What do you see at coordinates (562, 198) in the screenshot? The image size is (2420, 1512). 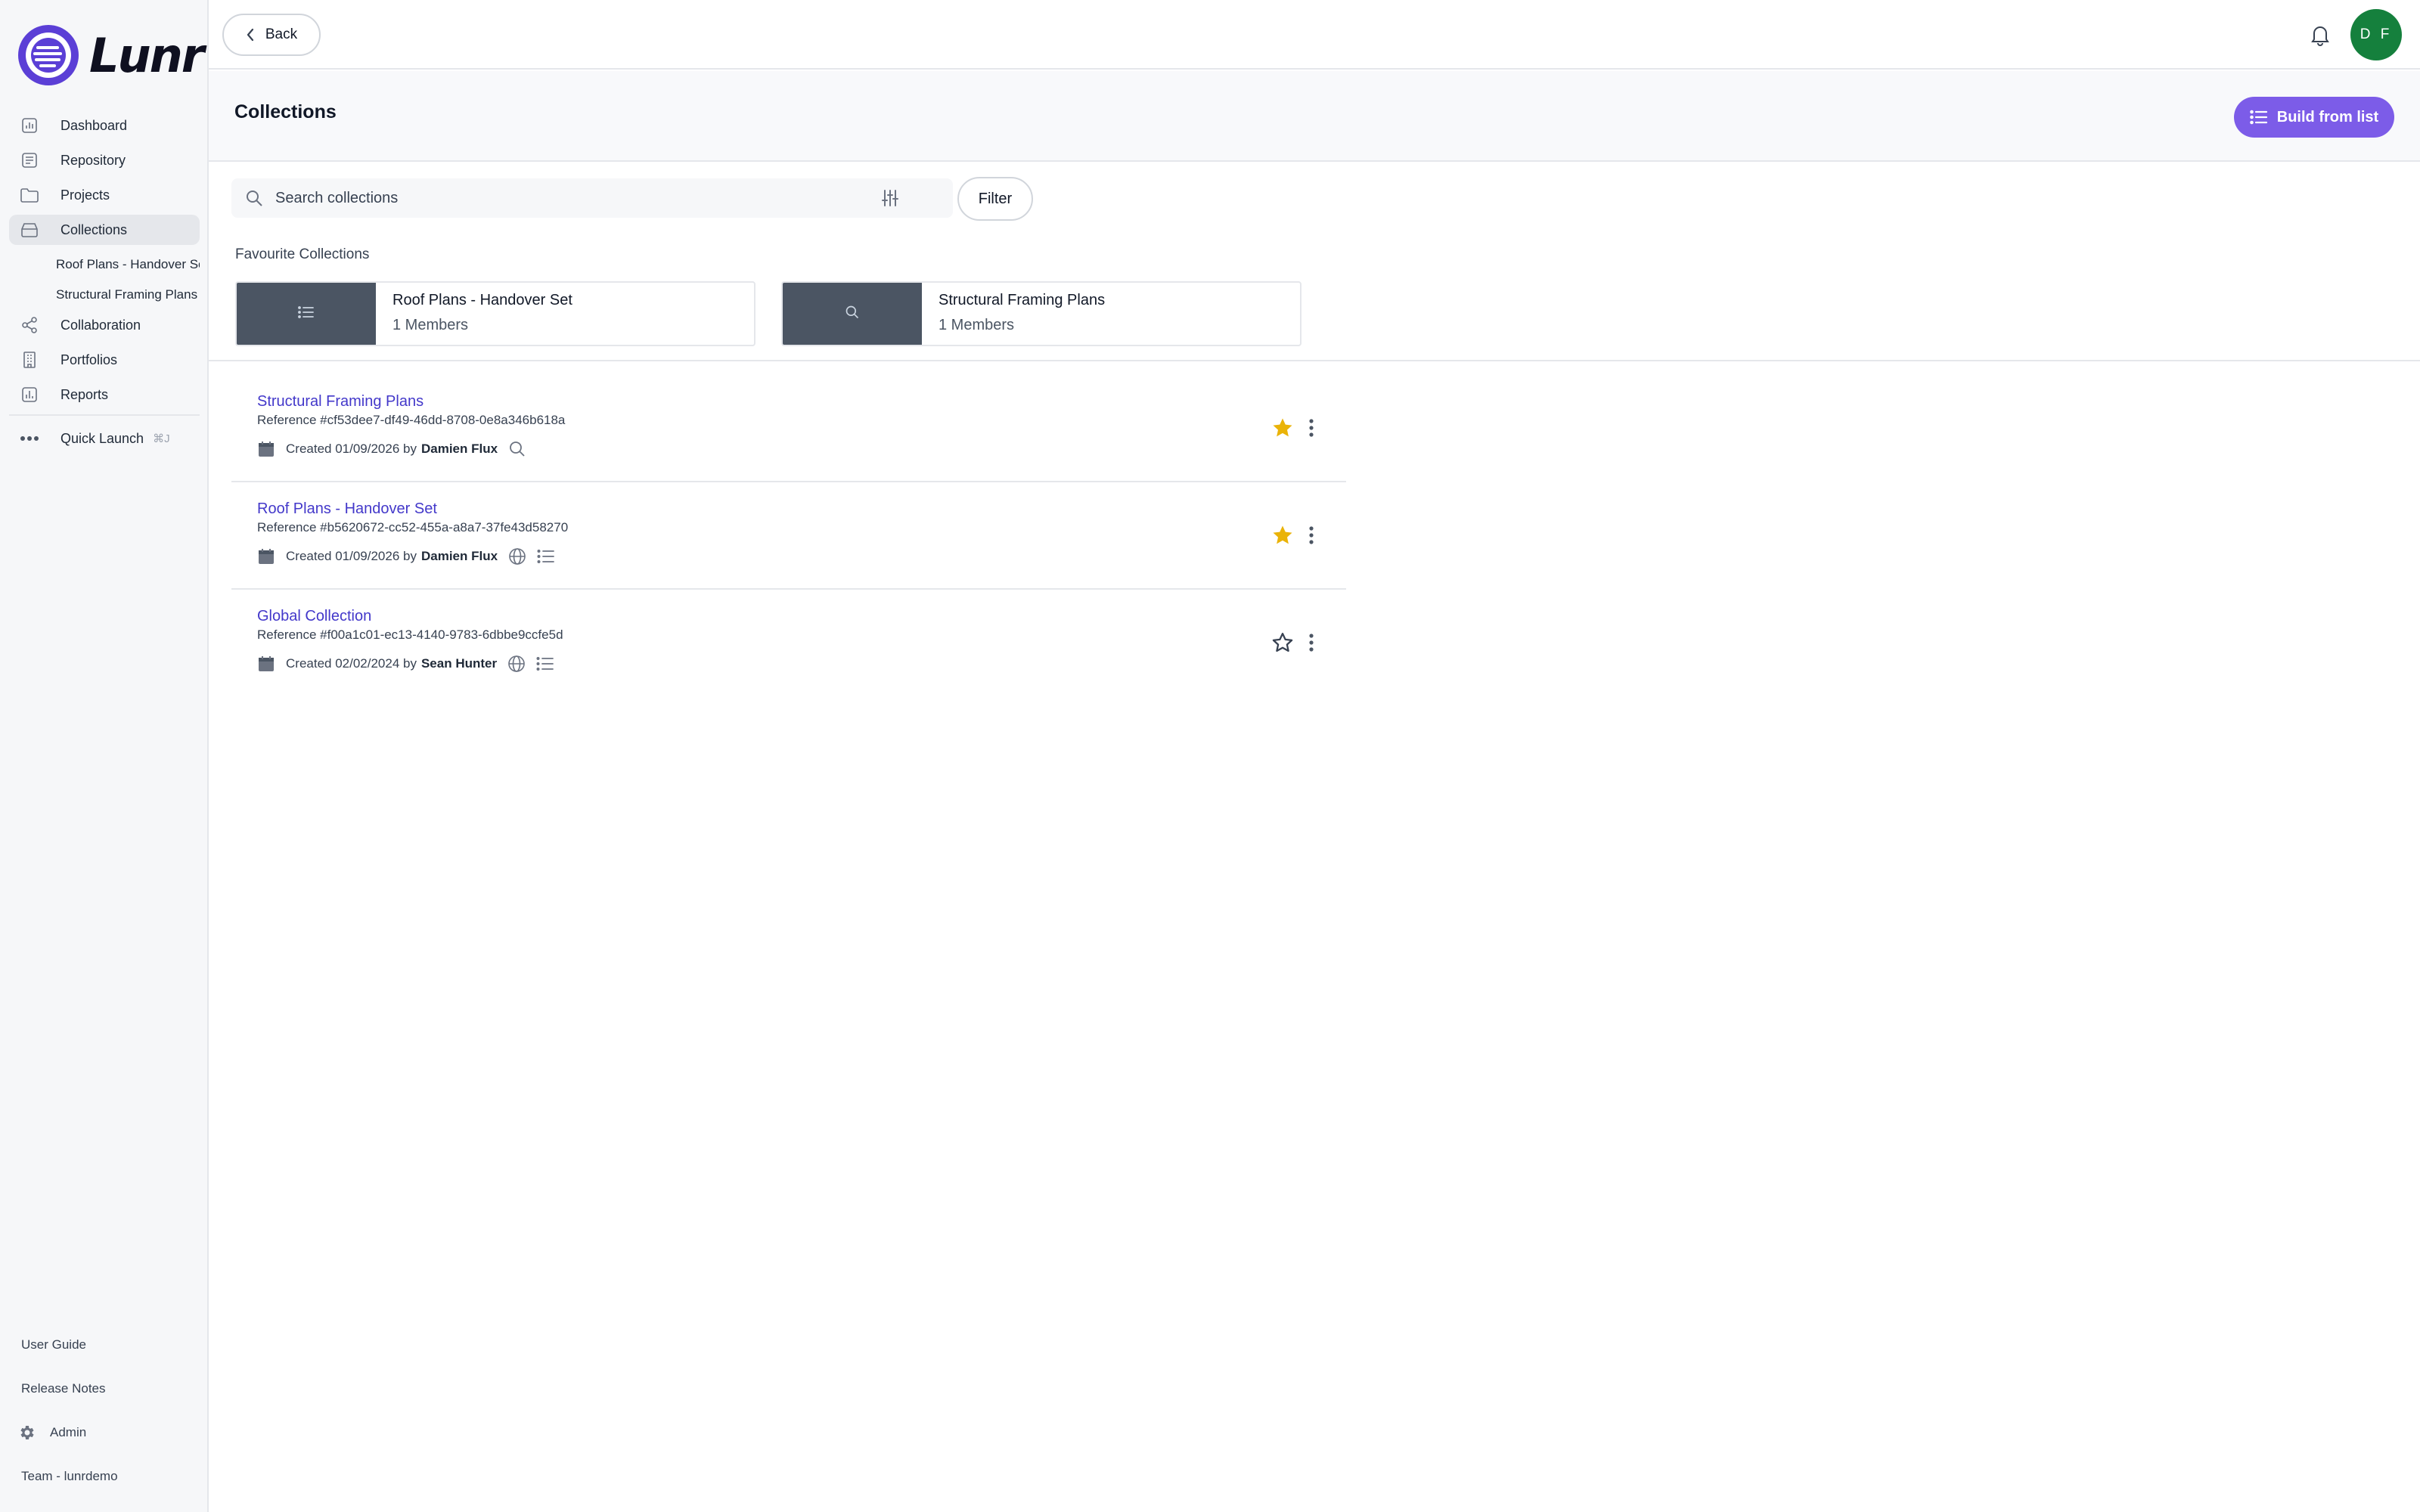 I see `search-input` at bounding box center [562, 198].